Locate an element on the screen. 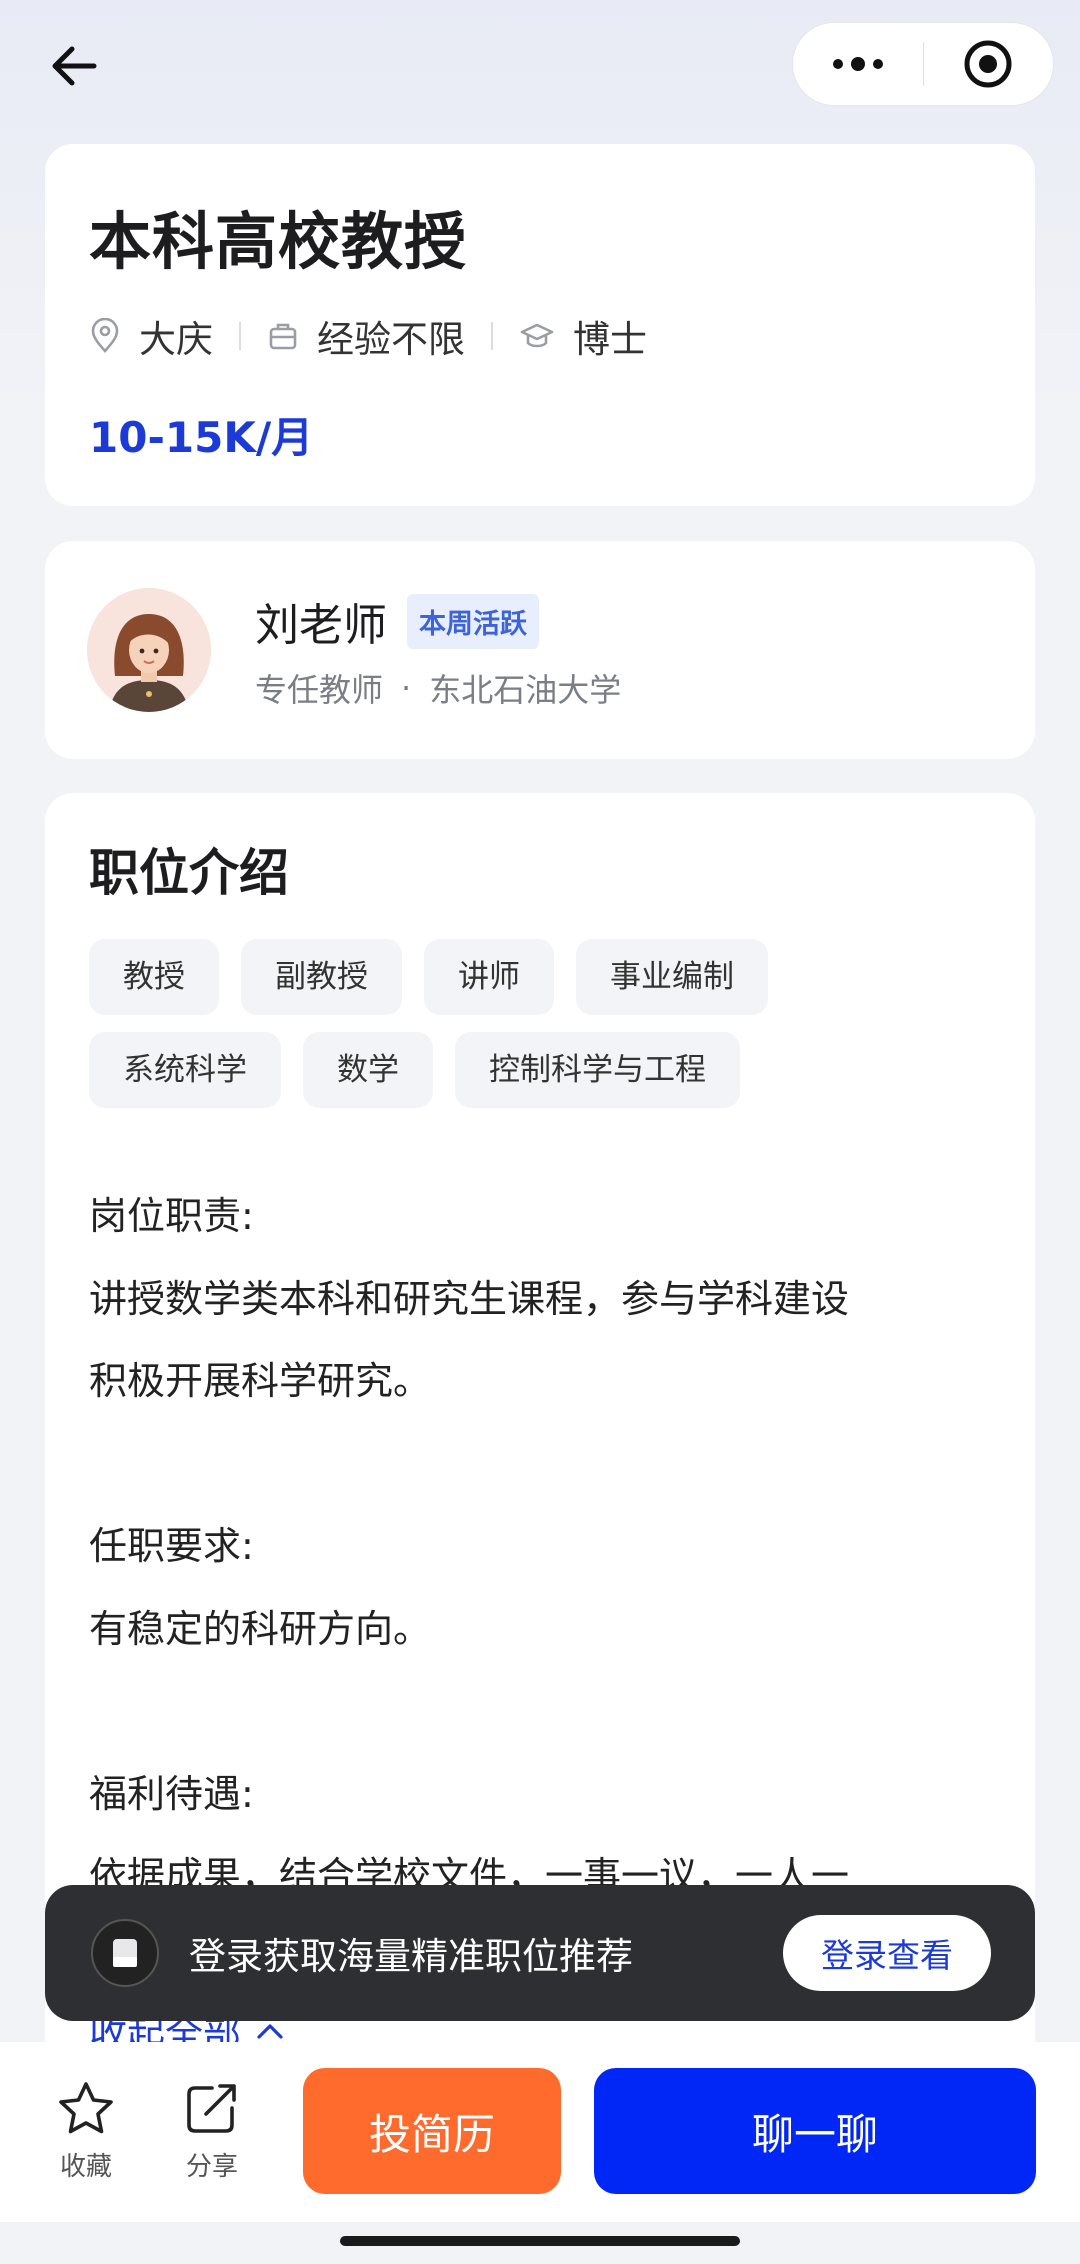 Image resolution: width=1080 pixels, height=2264 pixels. more-button is located at coordinates (858, 64).